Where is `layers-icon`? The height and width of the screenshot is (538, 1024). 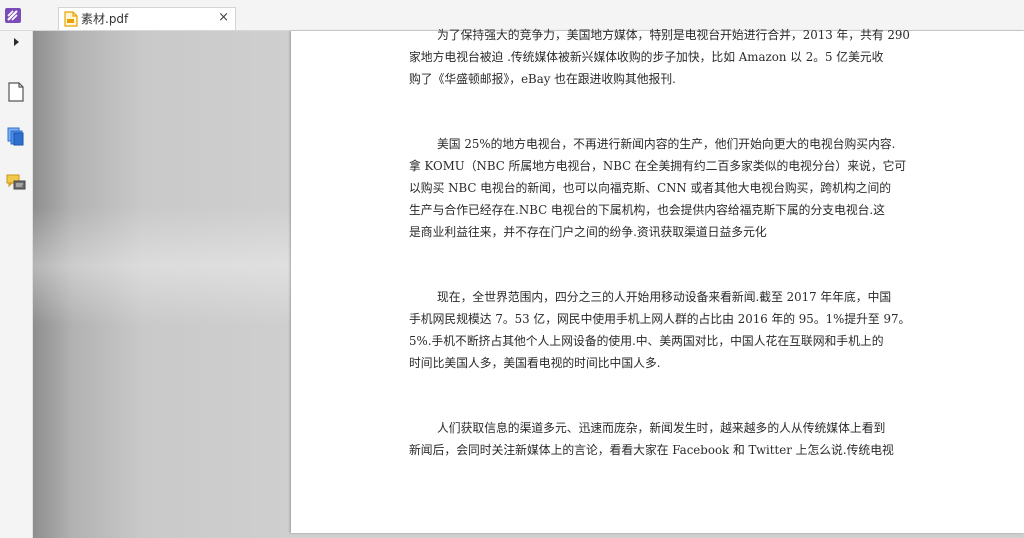
layers-icon is located at coordinates (16, 136).